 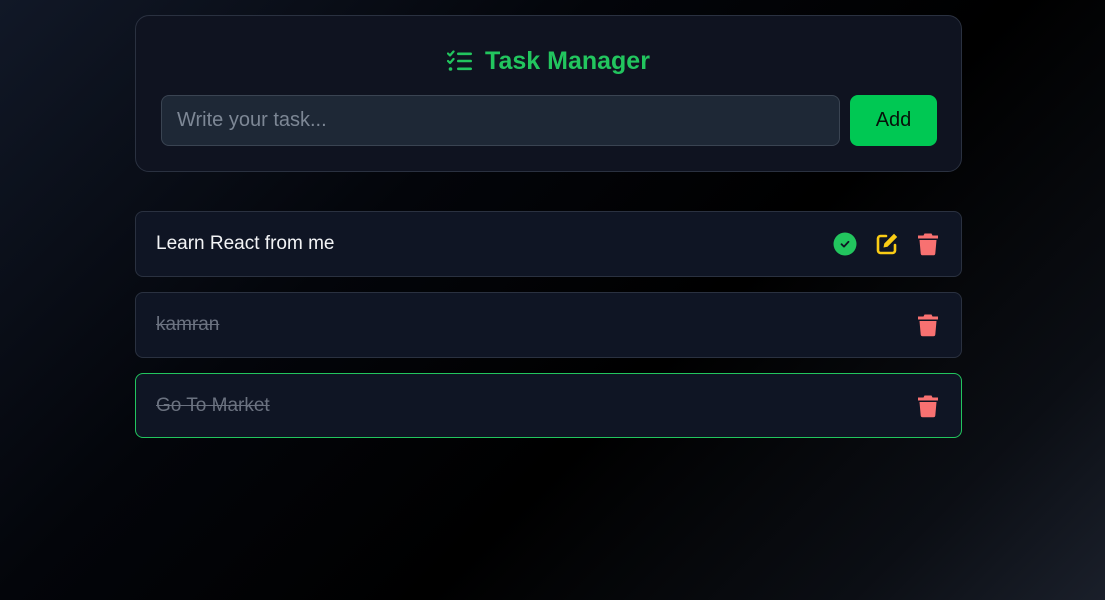 I want to click on check-icon, so click(x=845, y=244).